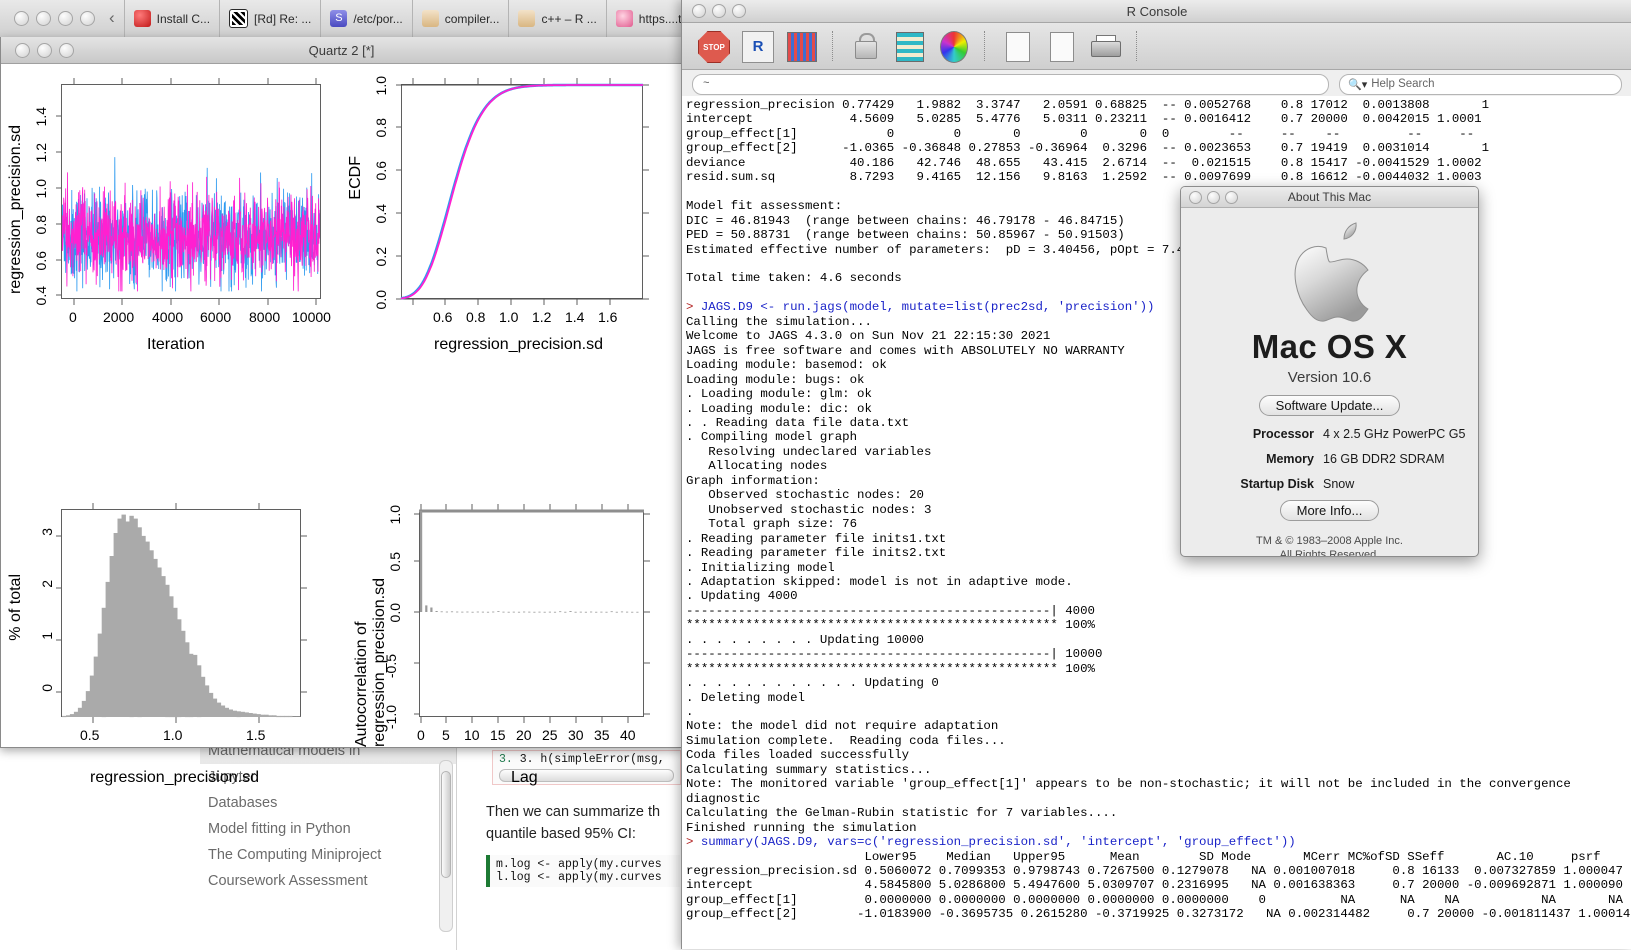 The height and width of the screenshot is (950, 1631). I want to click on paragraph-line-1: Then we can summarize th, so click(573, 812).